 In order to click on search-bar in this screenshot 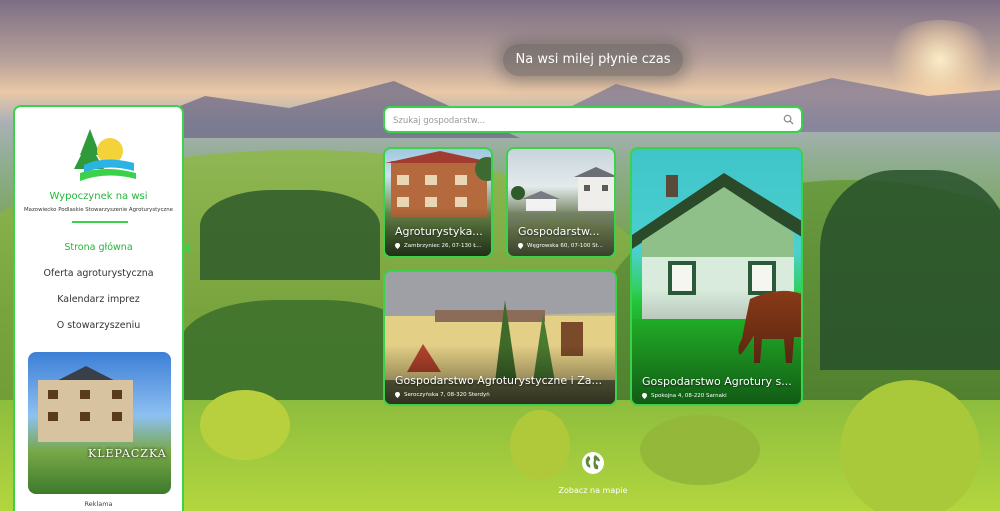, I will do `click(593, 119)`.